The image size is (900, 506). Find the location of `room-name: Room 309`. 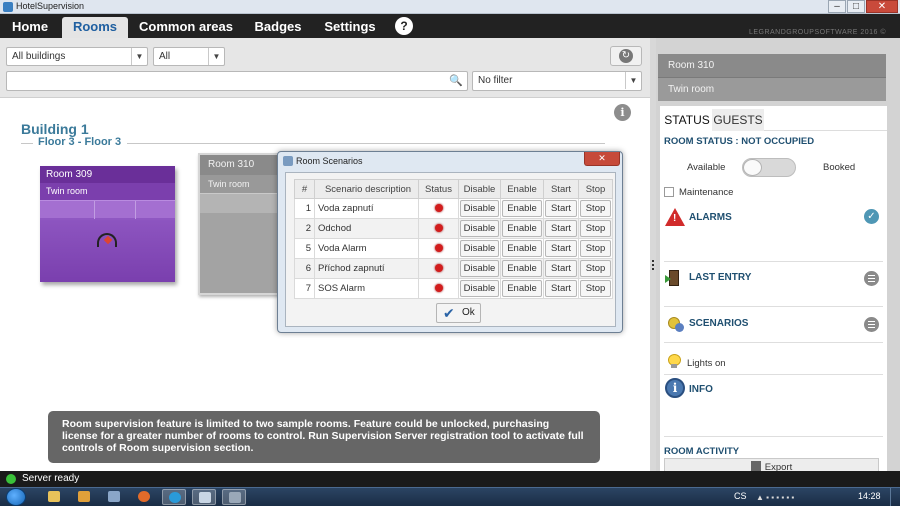

room-name: Room 309 is located at coordinates (107, 174).